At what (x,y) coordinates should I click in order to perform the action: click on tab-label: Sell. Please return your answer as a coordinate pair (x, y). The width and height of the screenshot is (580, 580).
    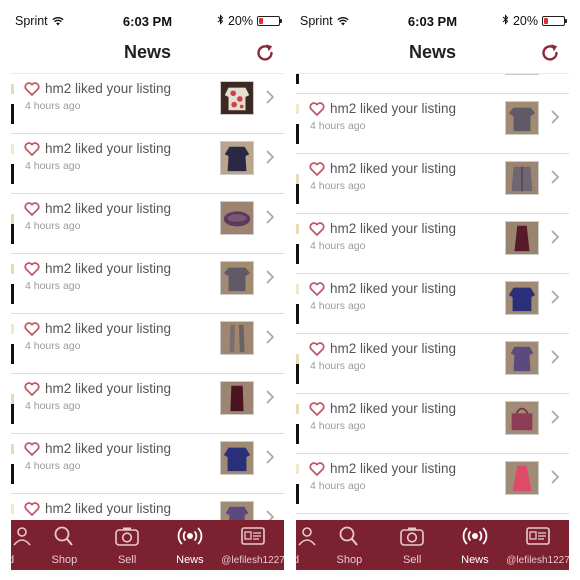
    Looking at the image, I should click on (127, 560).